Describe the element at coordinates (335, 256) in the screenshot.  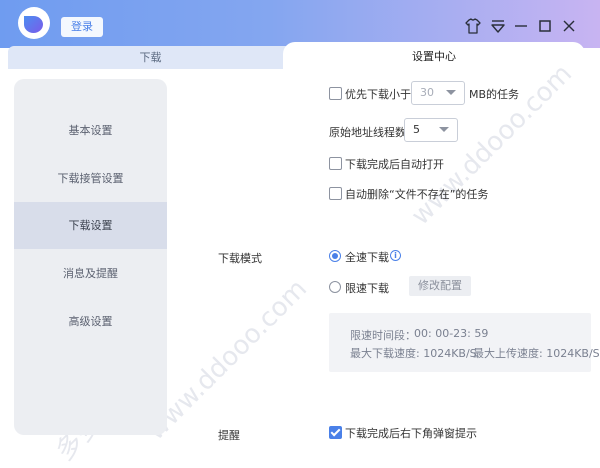
I see `full-speed-radio` at that location.